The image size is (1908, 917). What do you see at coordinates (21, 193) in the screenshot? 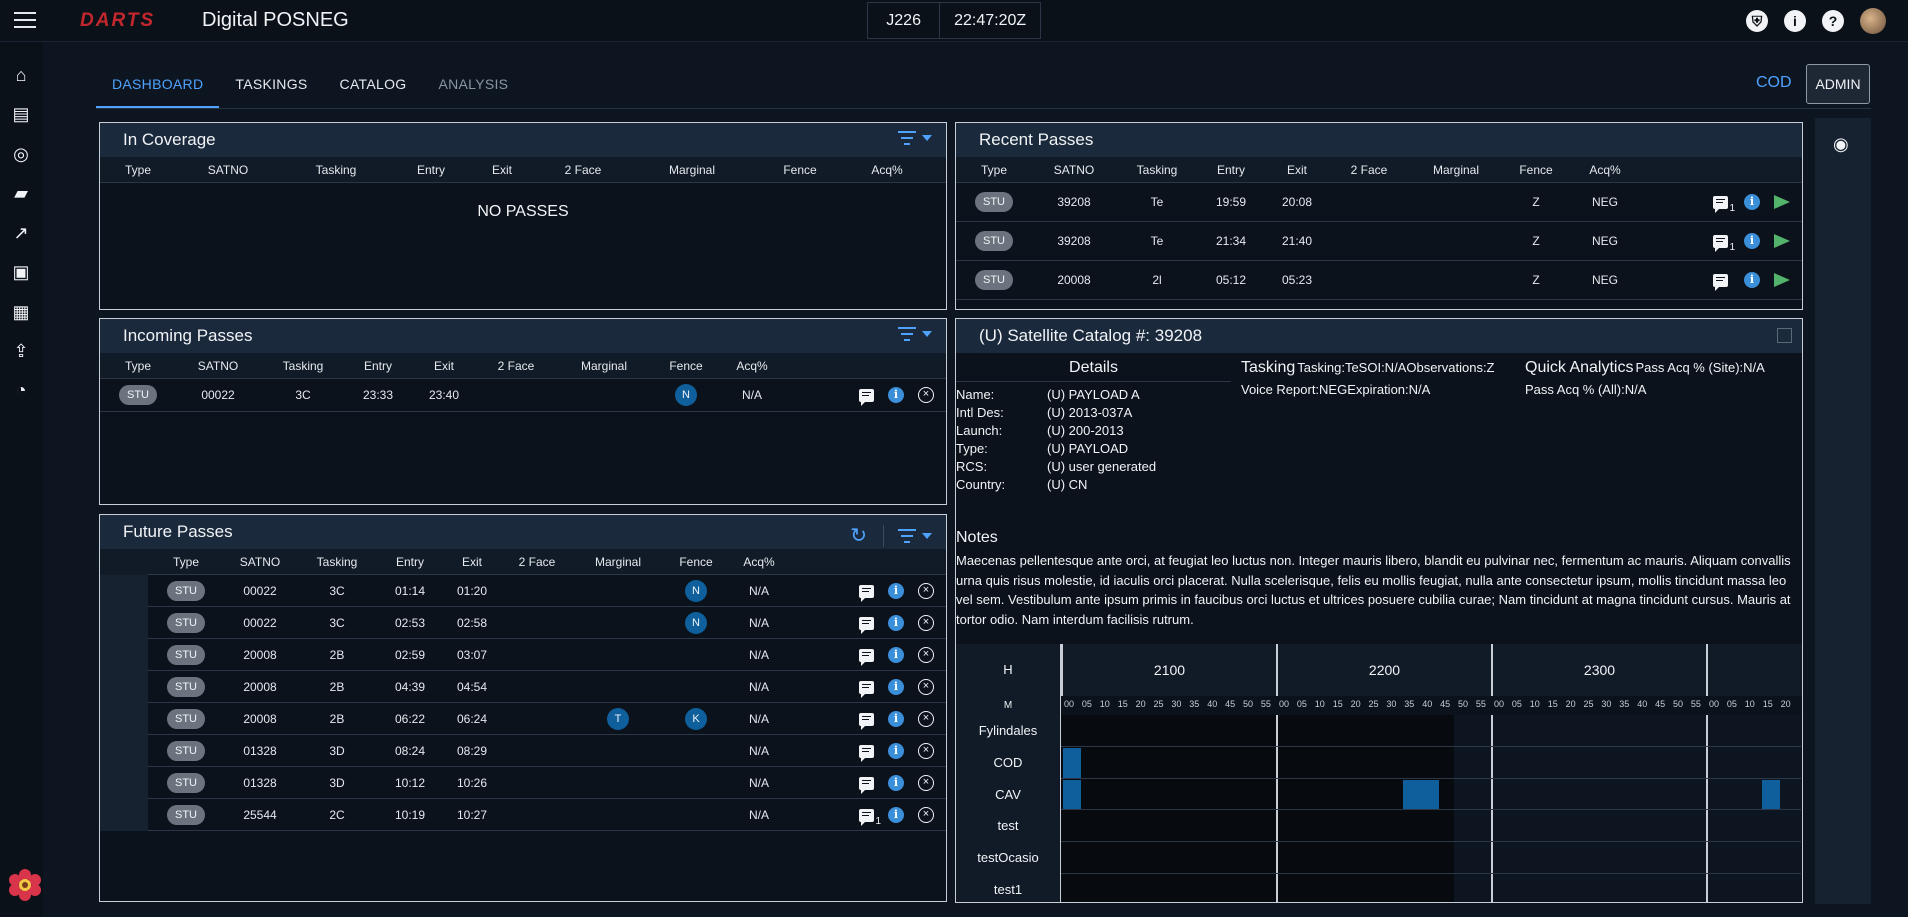
I see `chat-icon: ▰` at bounding box center [21, 193].